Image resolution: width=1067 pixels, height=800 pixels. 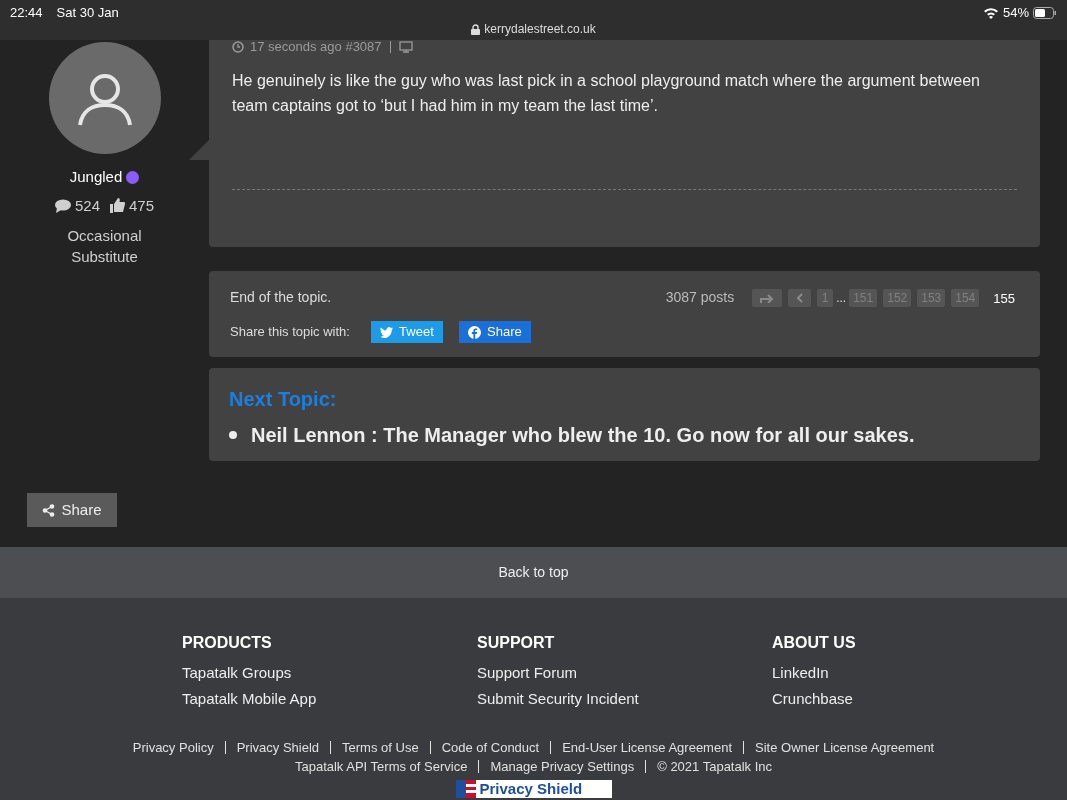 What do you see at coordinates (1045, 12) in the screenshot?
I see `battery-icon` at bounding box center [1045, 12].